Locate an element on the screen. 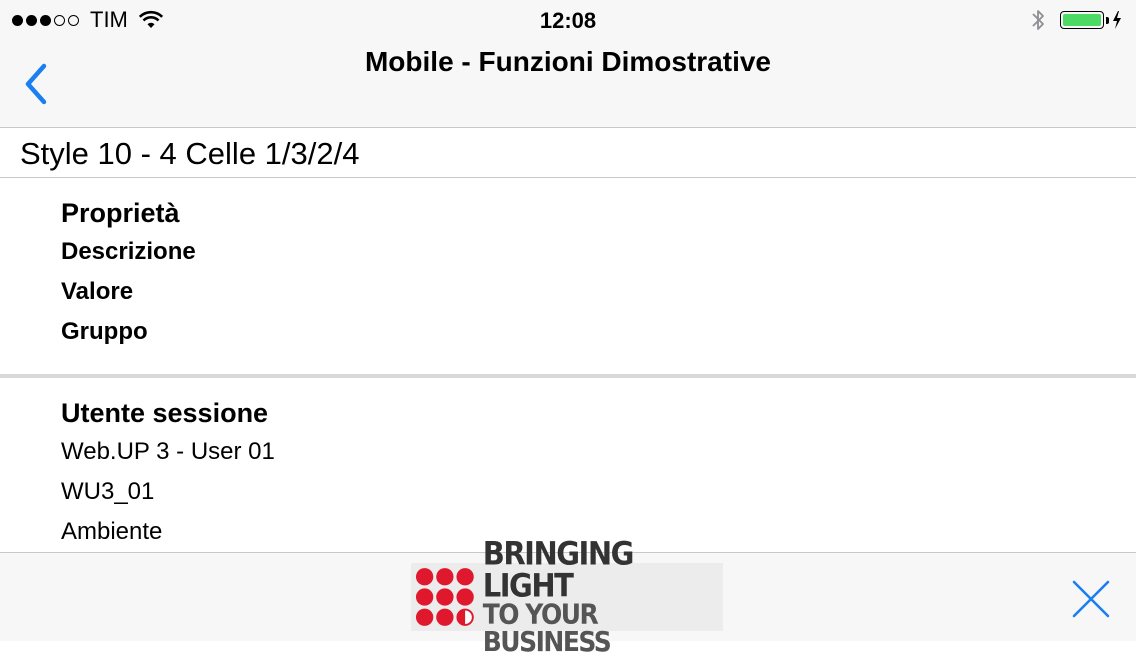 This screenshot has width=1136, height=658. section-header: Style 10 - 4 Celle 1/3/2/4 is located at coordinates (568, 153).